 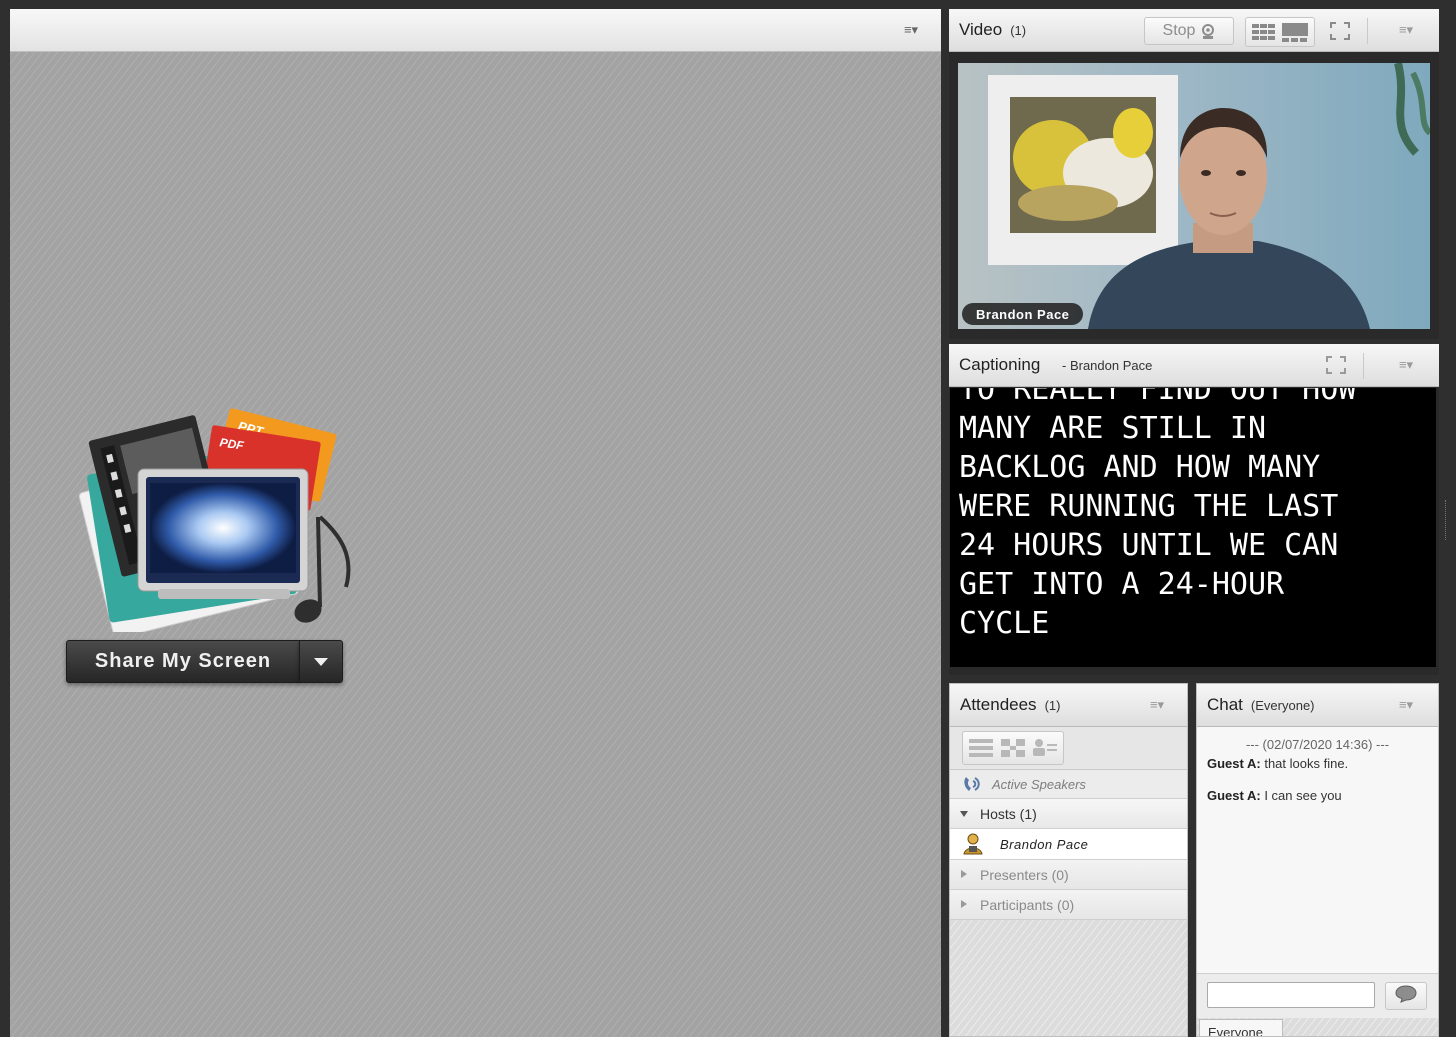 I want to click on active-speakers-row: Active Speakers, so click(x=1068, y=784).